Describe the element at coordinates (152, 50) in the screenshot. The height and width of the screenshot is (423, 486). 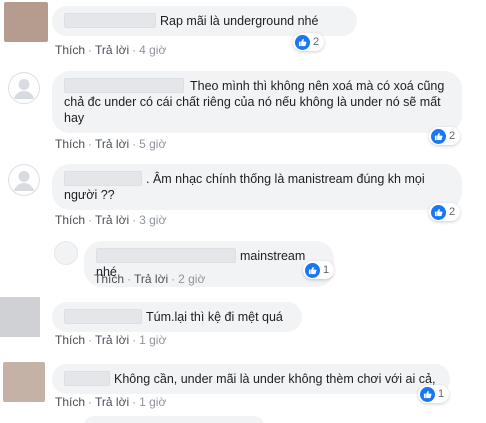
I see `timestamp: 4 giờ` at that location.